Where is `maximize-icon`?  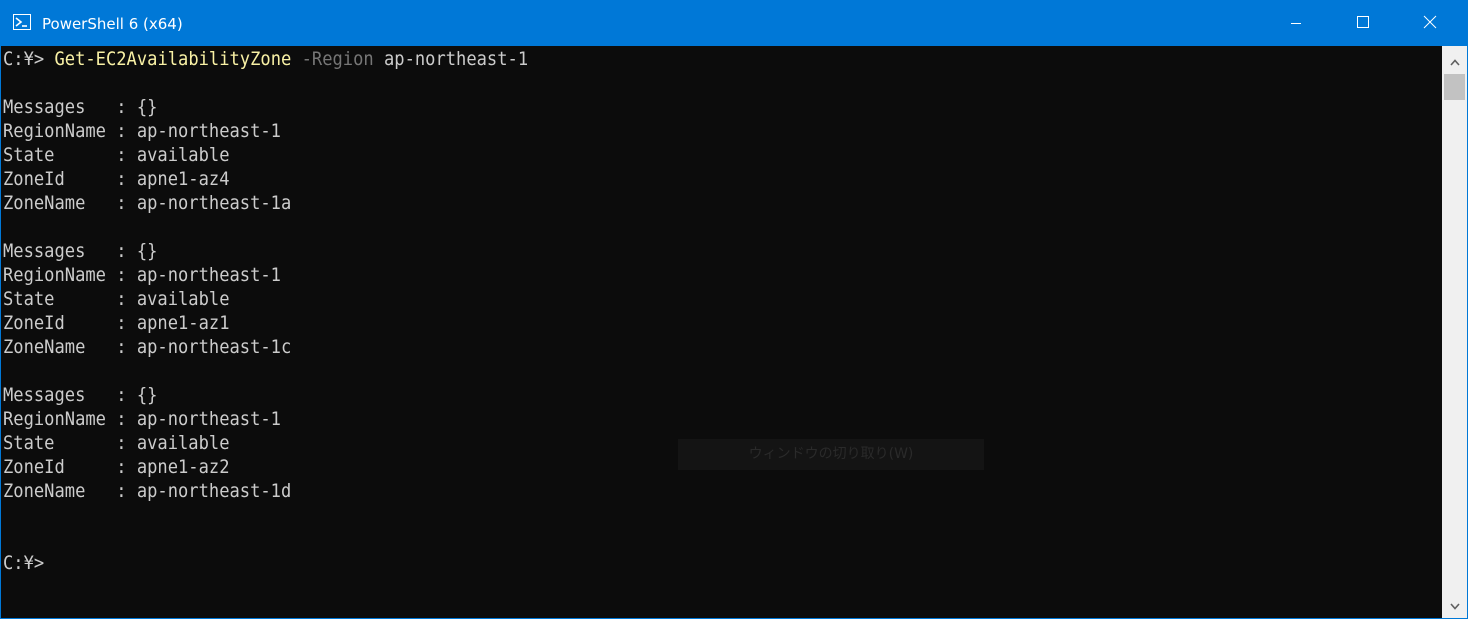
maximize-icon is located at coordinates (1363, 23).